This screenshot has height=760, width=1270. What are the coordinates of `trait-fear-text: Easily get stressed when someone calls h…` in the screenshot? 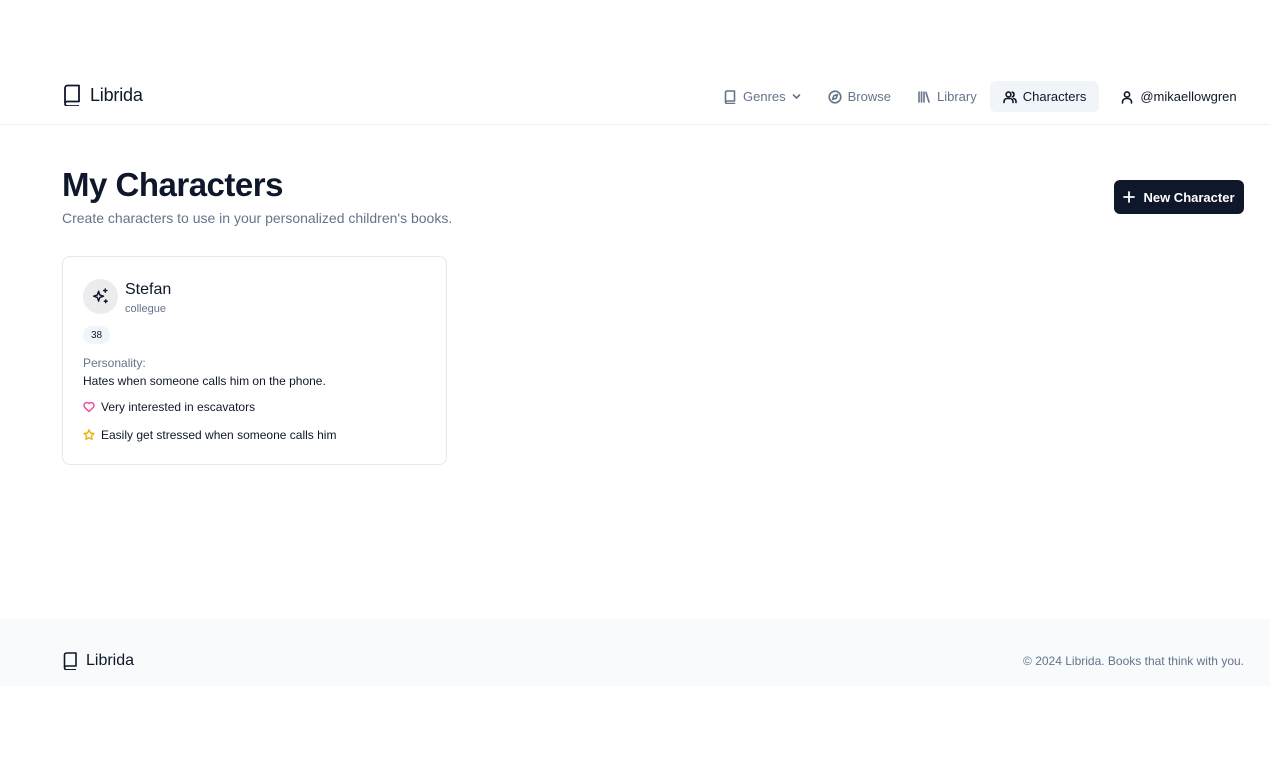 It's located at (219, 435).